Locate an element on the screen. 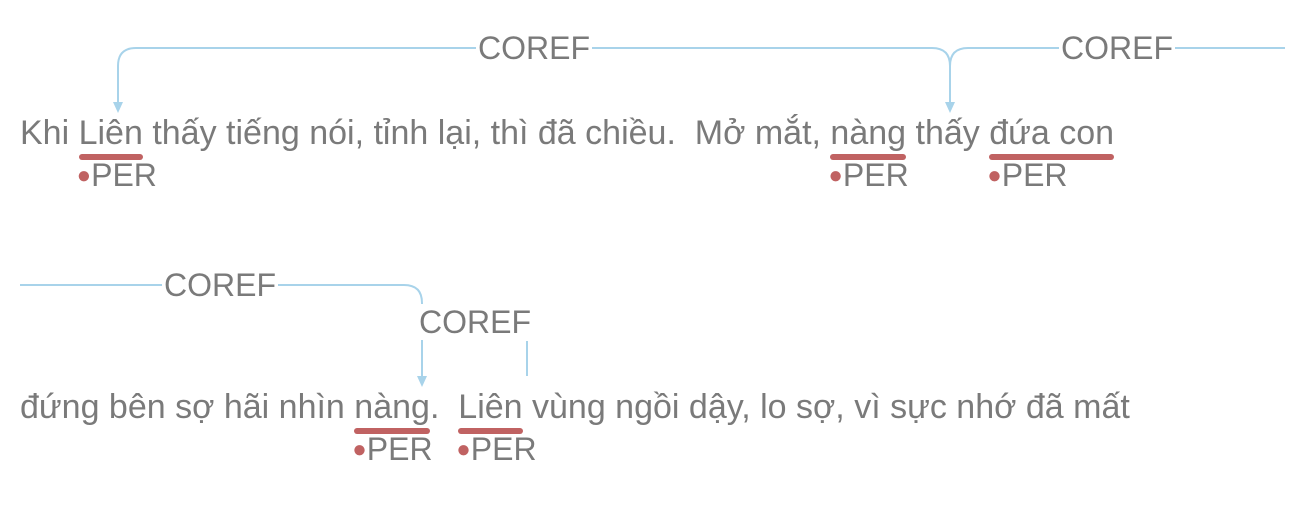 This screenshot has height=505, width=1301. coref-label-1: COREF is located at coordinates (534, 48).